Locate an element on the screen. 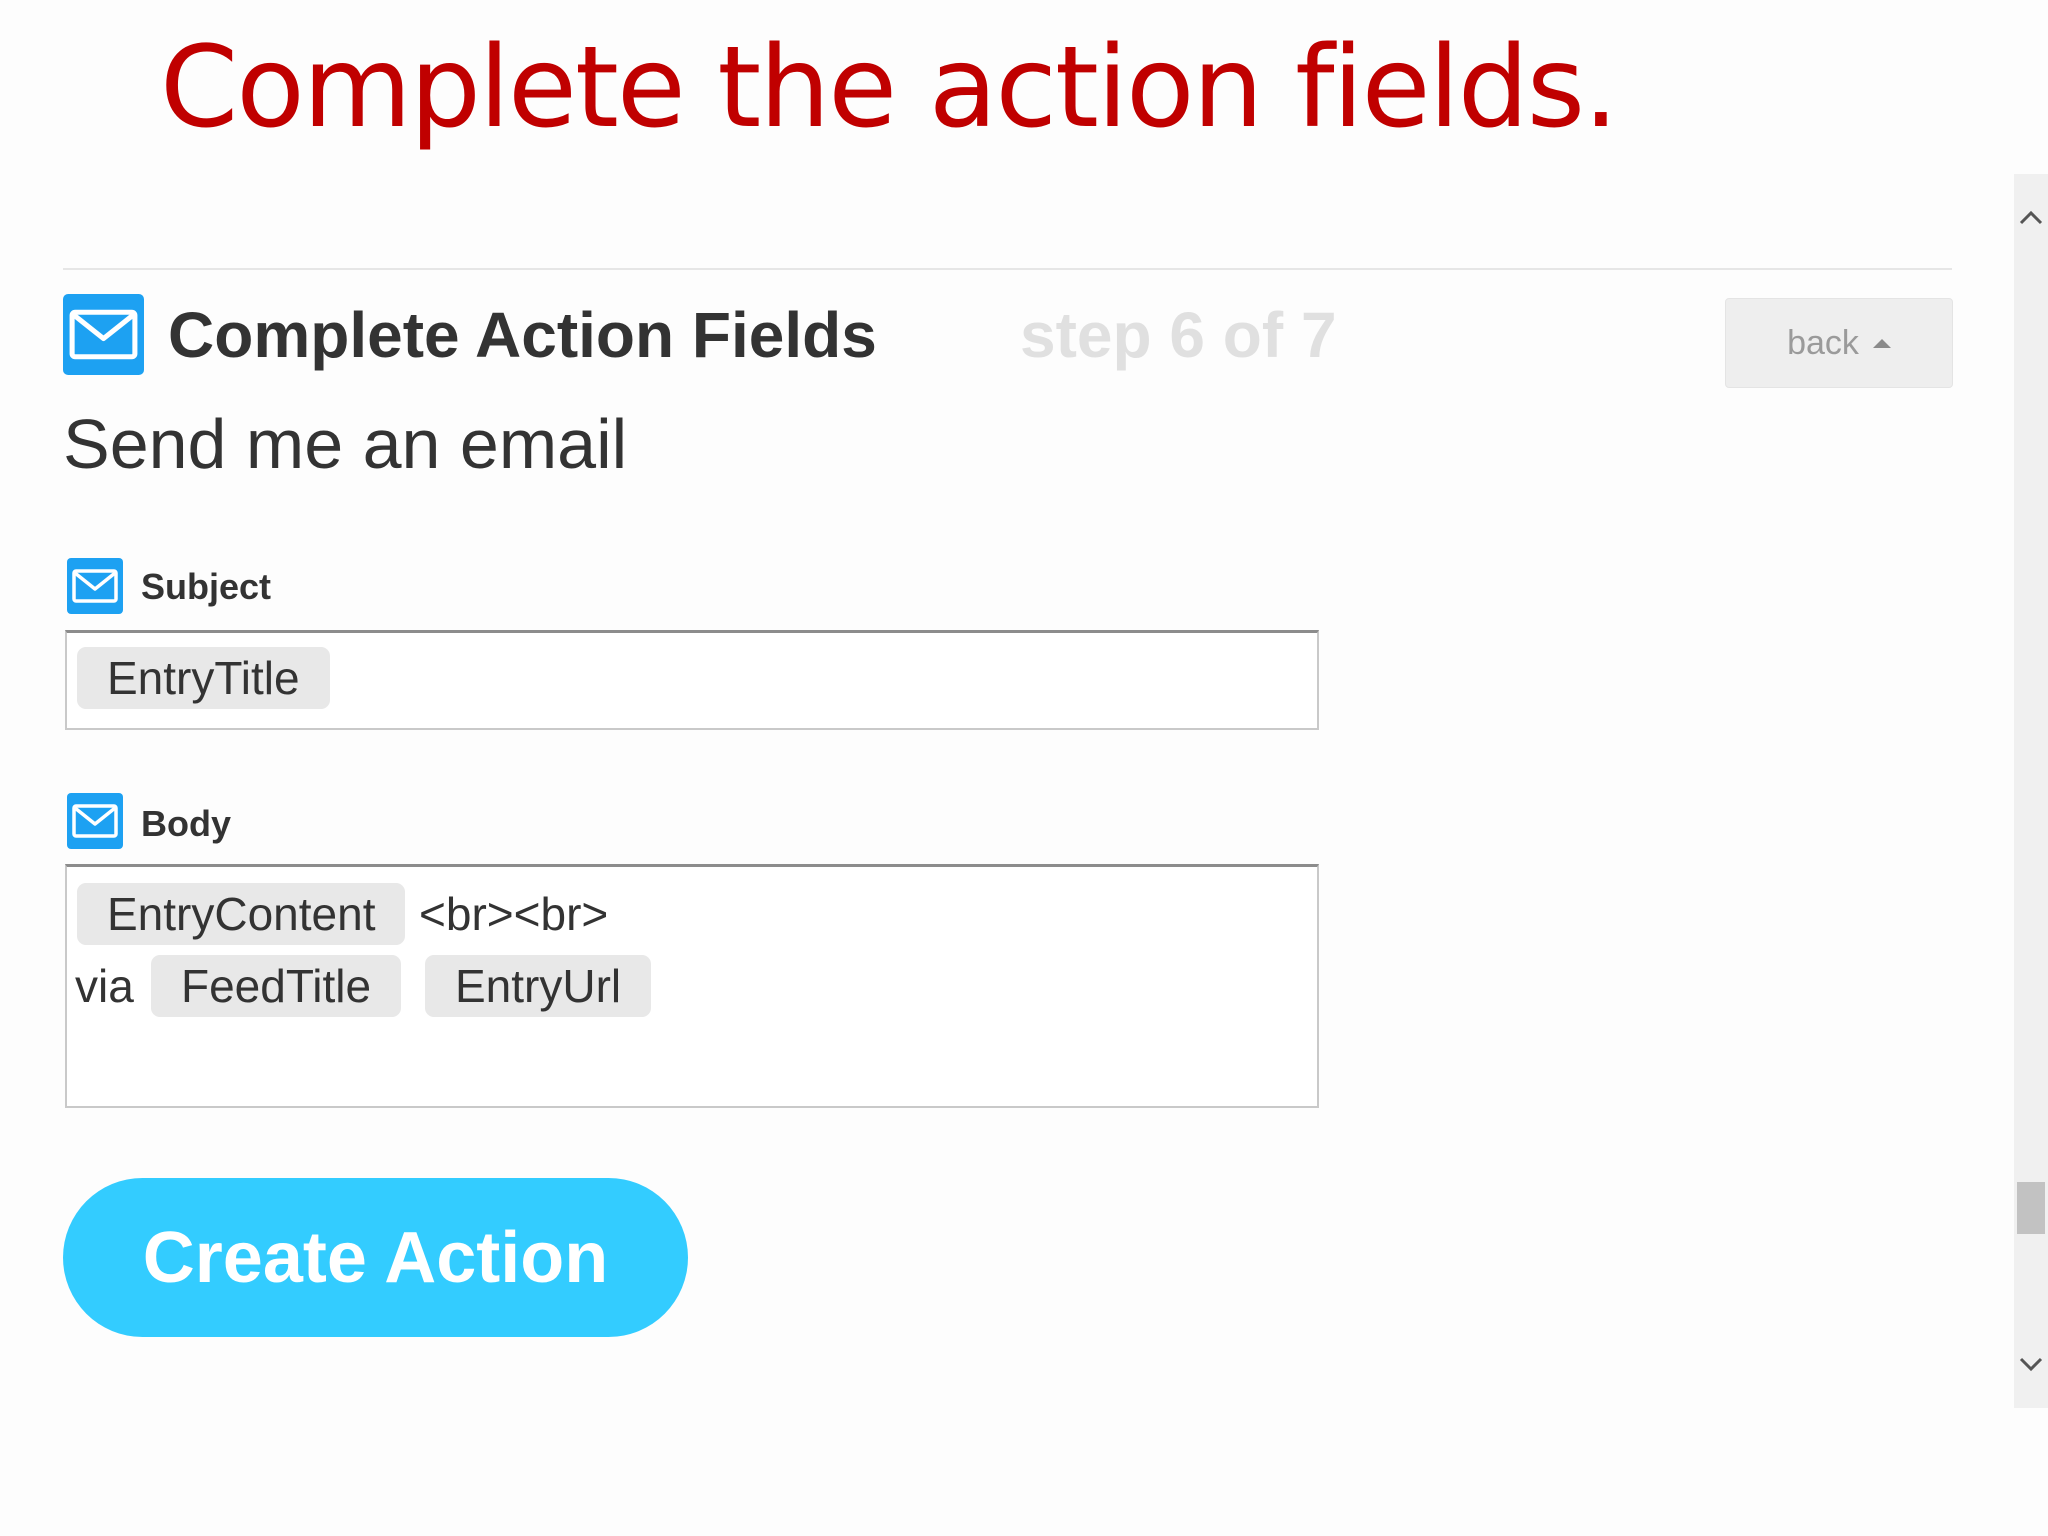 The image size is (2048, 1536). action-name: Send me an email is located at coordinates (345, 444).